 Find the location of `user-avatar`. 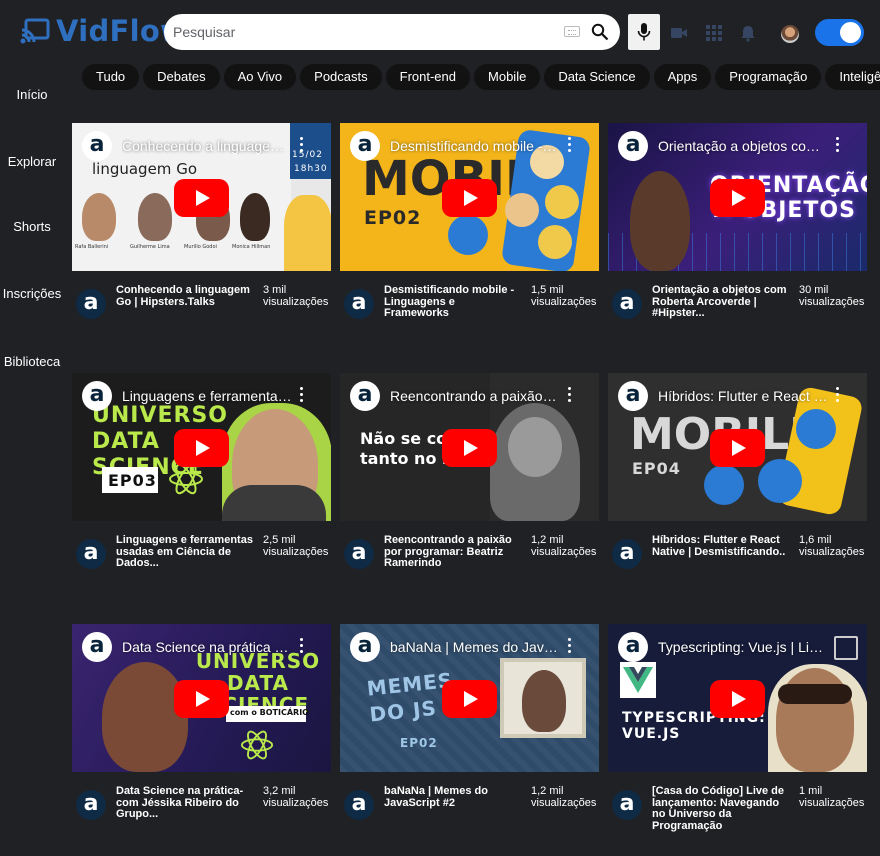

user-avatar is located at coordinates (790, 34).